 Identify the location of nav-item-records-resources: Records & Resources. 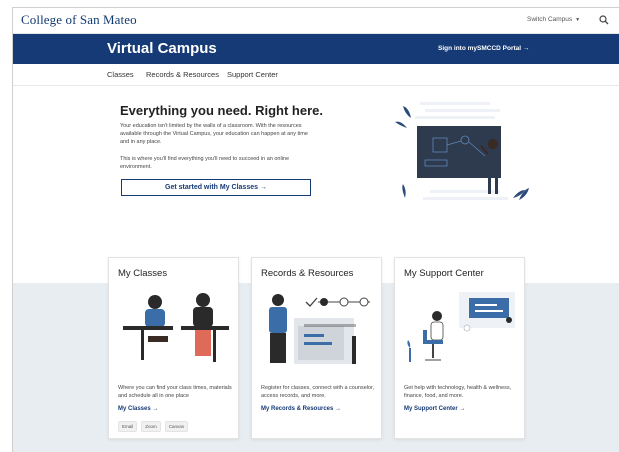
(182, 74).